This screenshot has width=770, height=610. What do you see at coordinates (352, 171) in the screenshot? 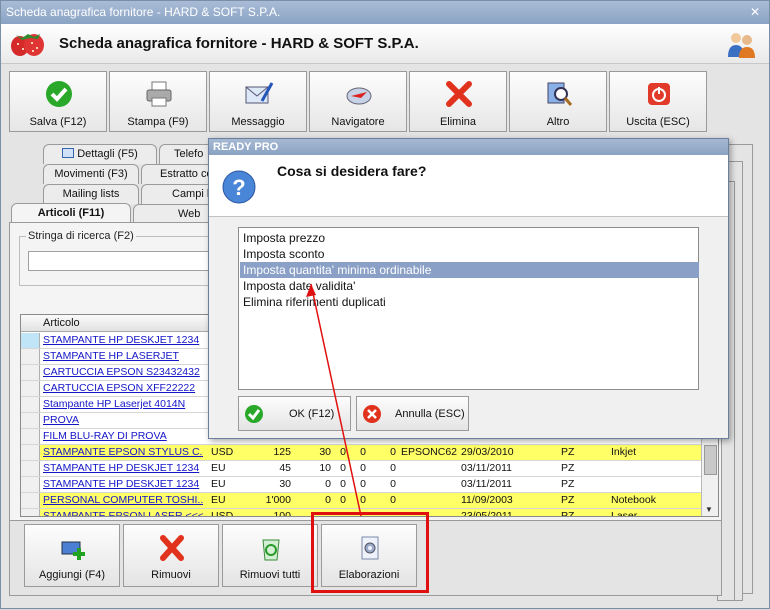
I see `dialog-question: Cosa si desidera fare?` at bounding box center [352, 171].